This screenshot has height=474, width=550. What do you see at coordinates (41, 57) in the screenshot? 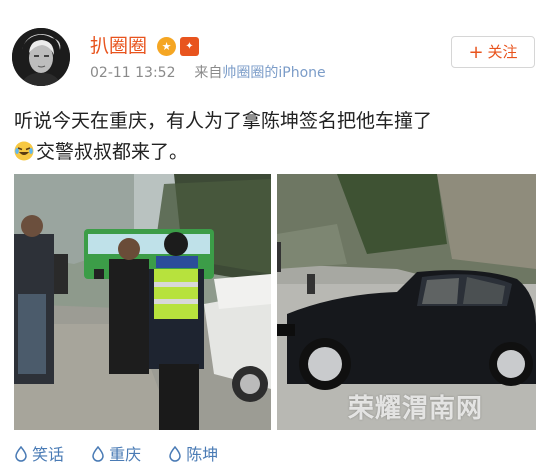
I see `avatar` at bounding box center [41, 57].